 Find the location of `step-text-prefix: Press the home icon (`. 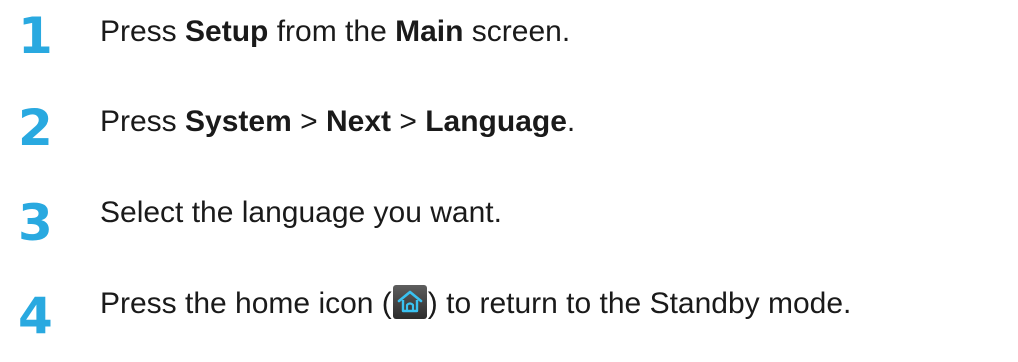

step-text-prefix: Press the home icon ( is located at coordinates (246, 303).